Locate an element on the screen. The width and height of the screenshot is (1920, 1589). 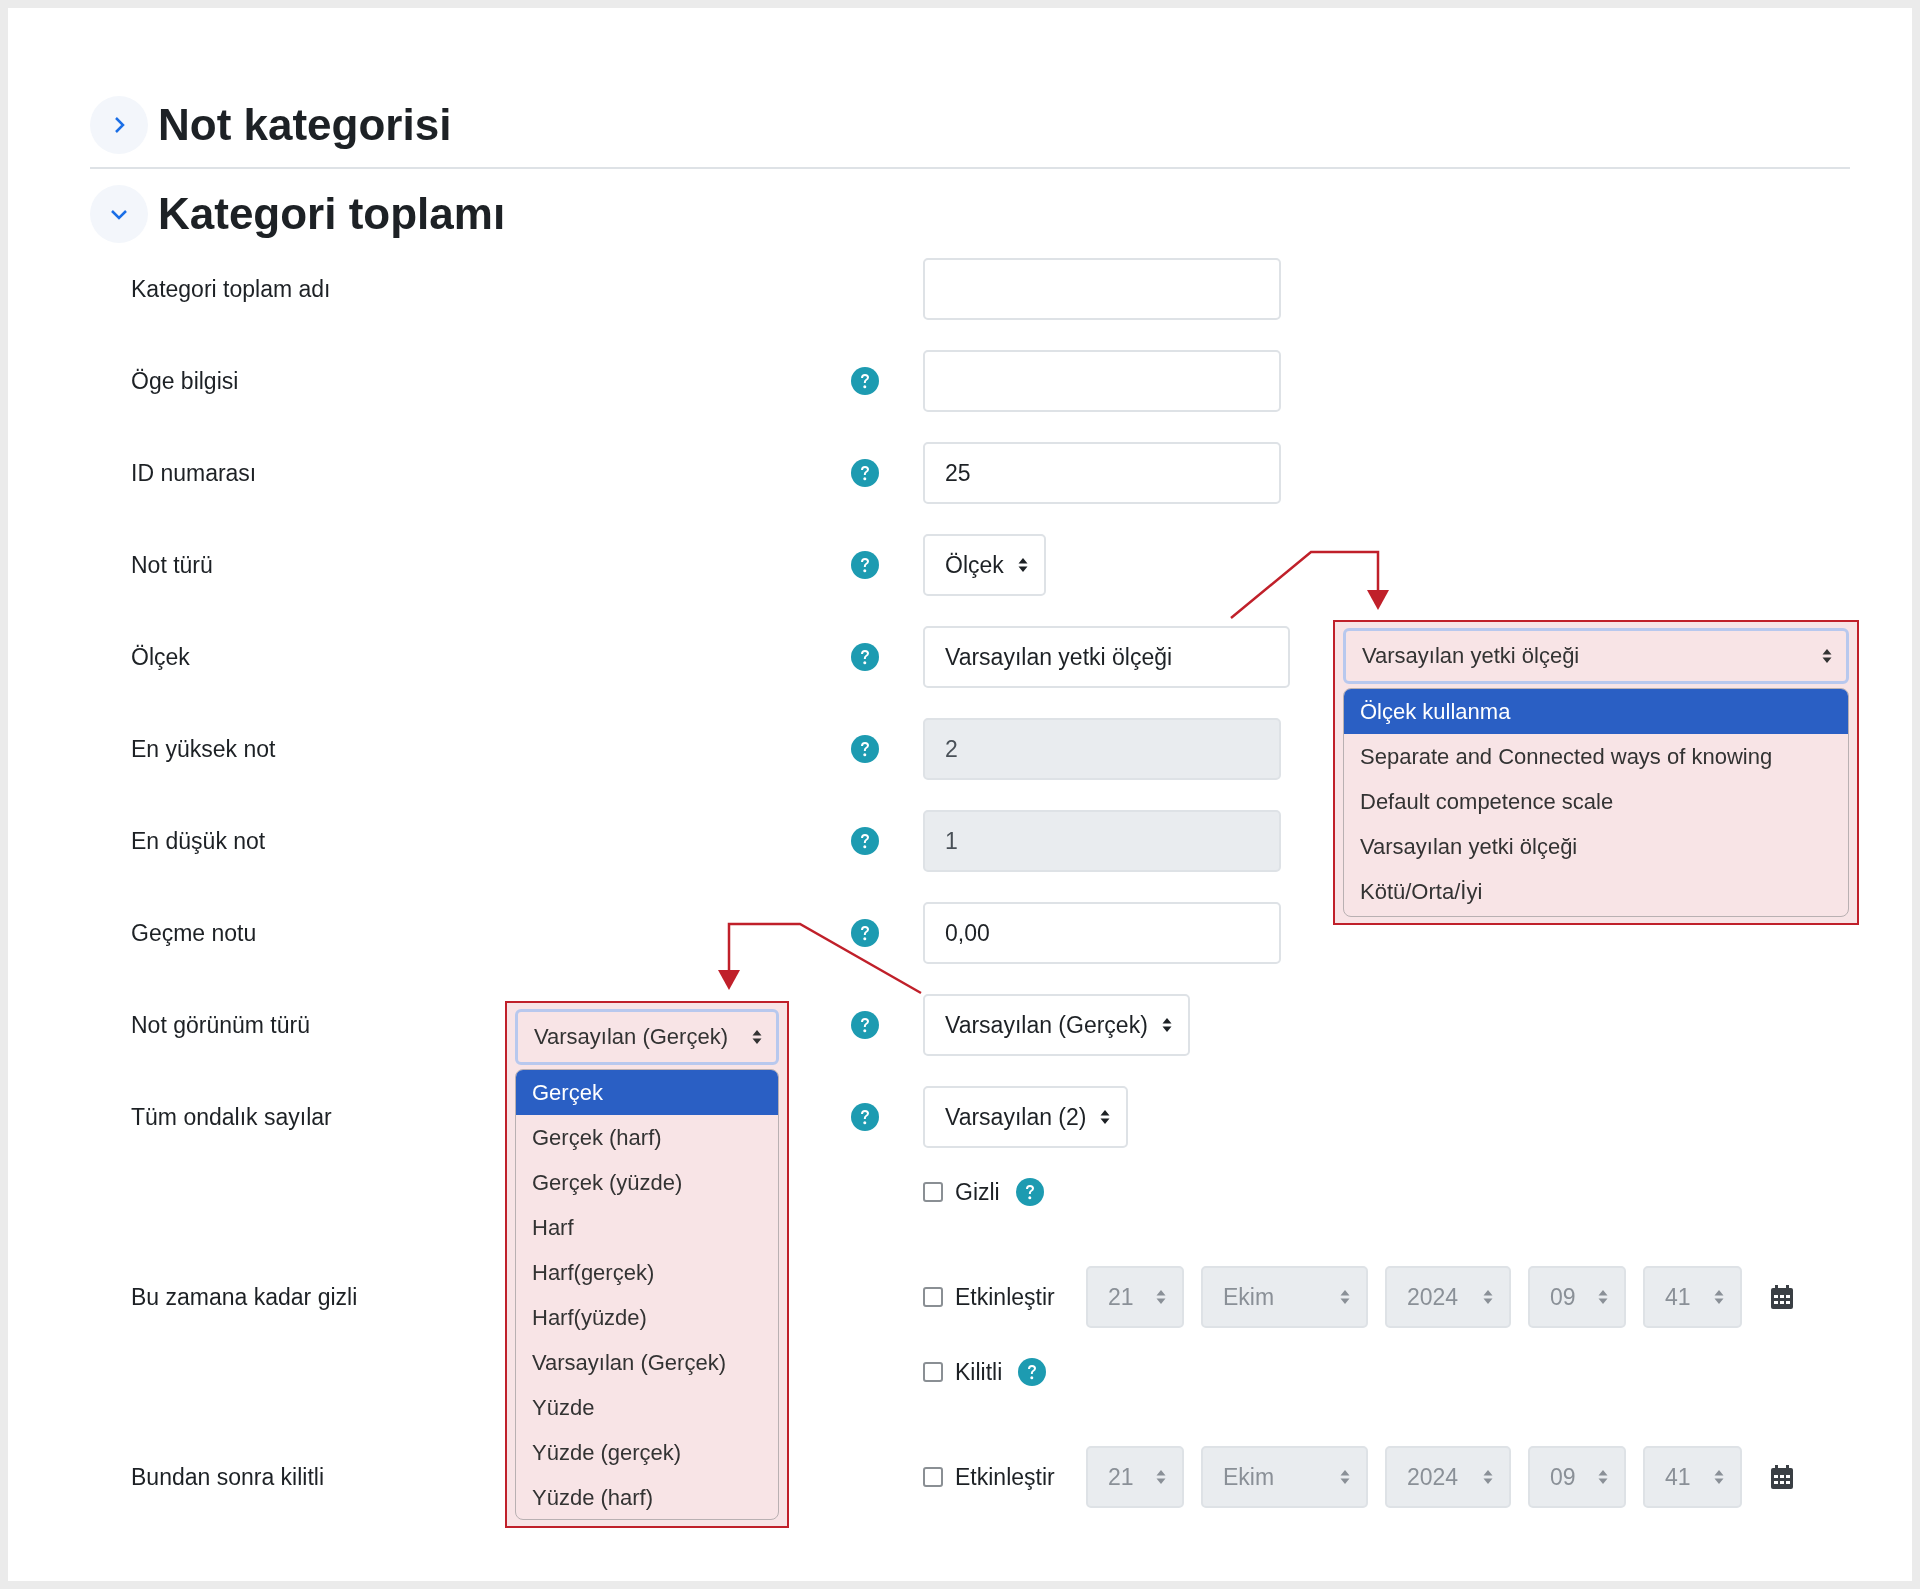
dropdown-option: Ölçek kullanma is located at coordinates (1596, 711).